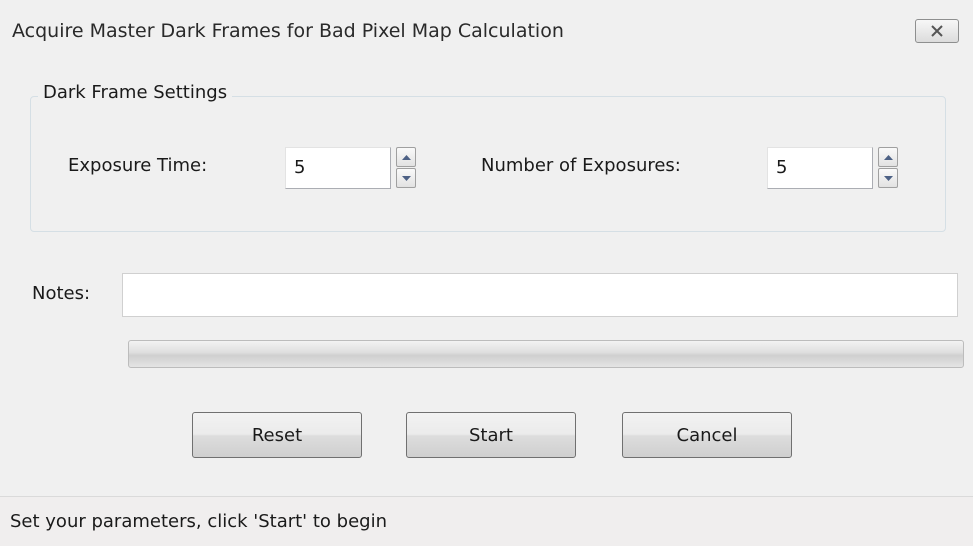 The image size is (973, 546). I want to click on exposure-time-label: Exposure Time:, so click(138, 165).